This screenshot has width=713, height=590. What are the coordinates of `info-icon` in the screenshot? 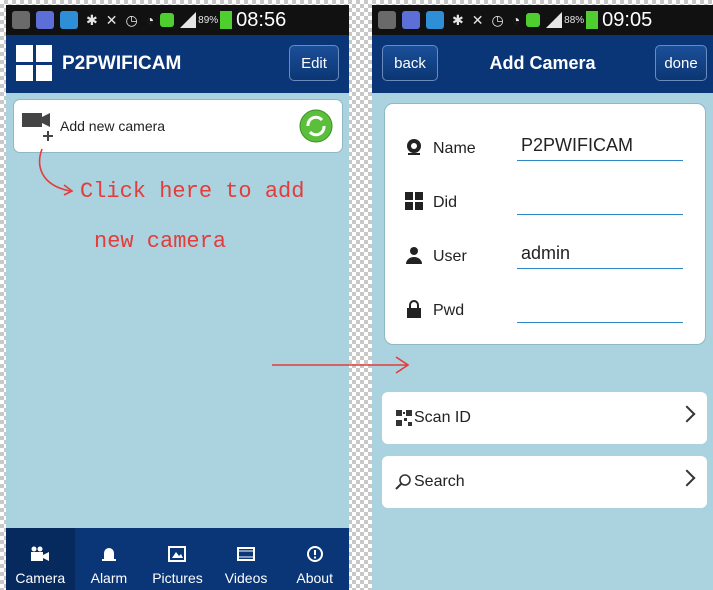 It's located at (314, 554).